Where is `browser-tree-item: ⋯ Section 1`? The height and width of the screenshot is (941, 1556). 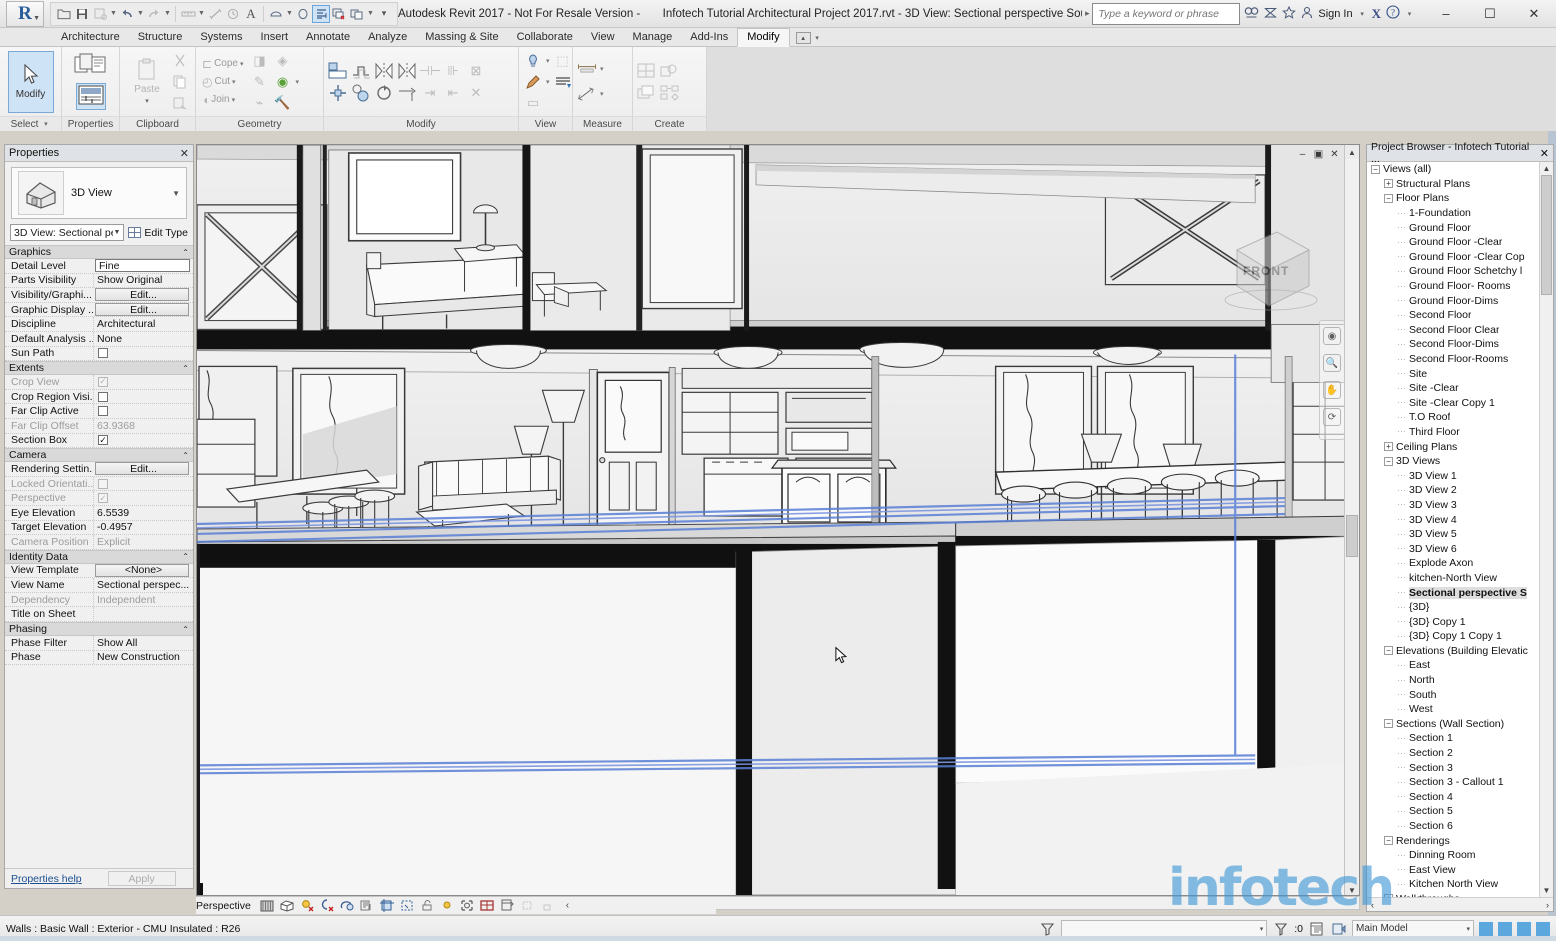
browser-tree-item: ⋯ Section 1 is located at coordinates (1460, 738).